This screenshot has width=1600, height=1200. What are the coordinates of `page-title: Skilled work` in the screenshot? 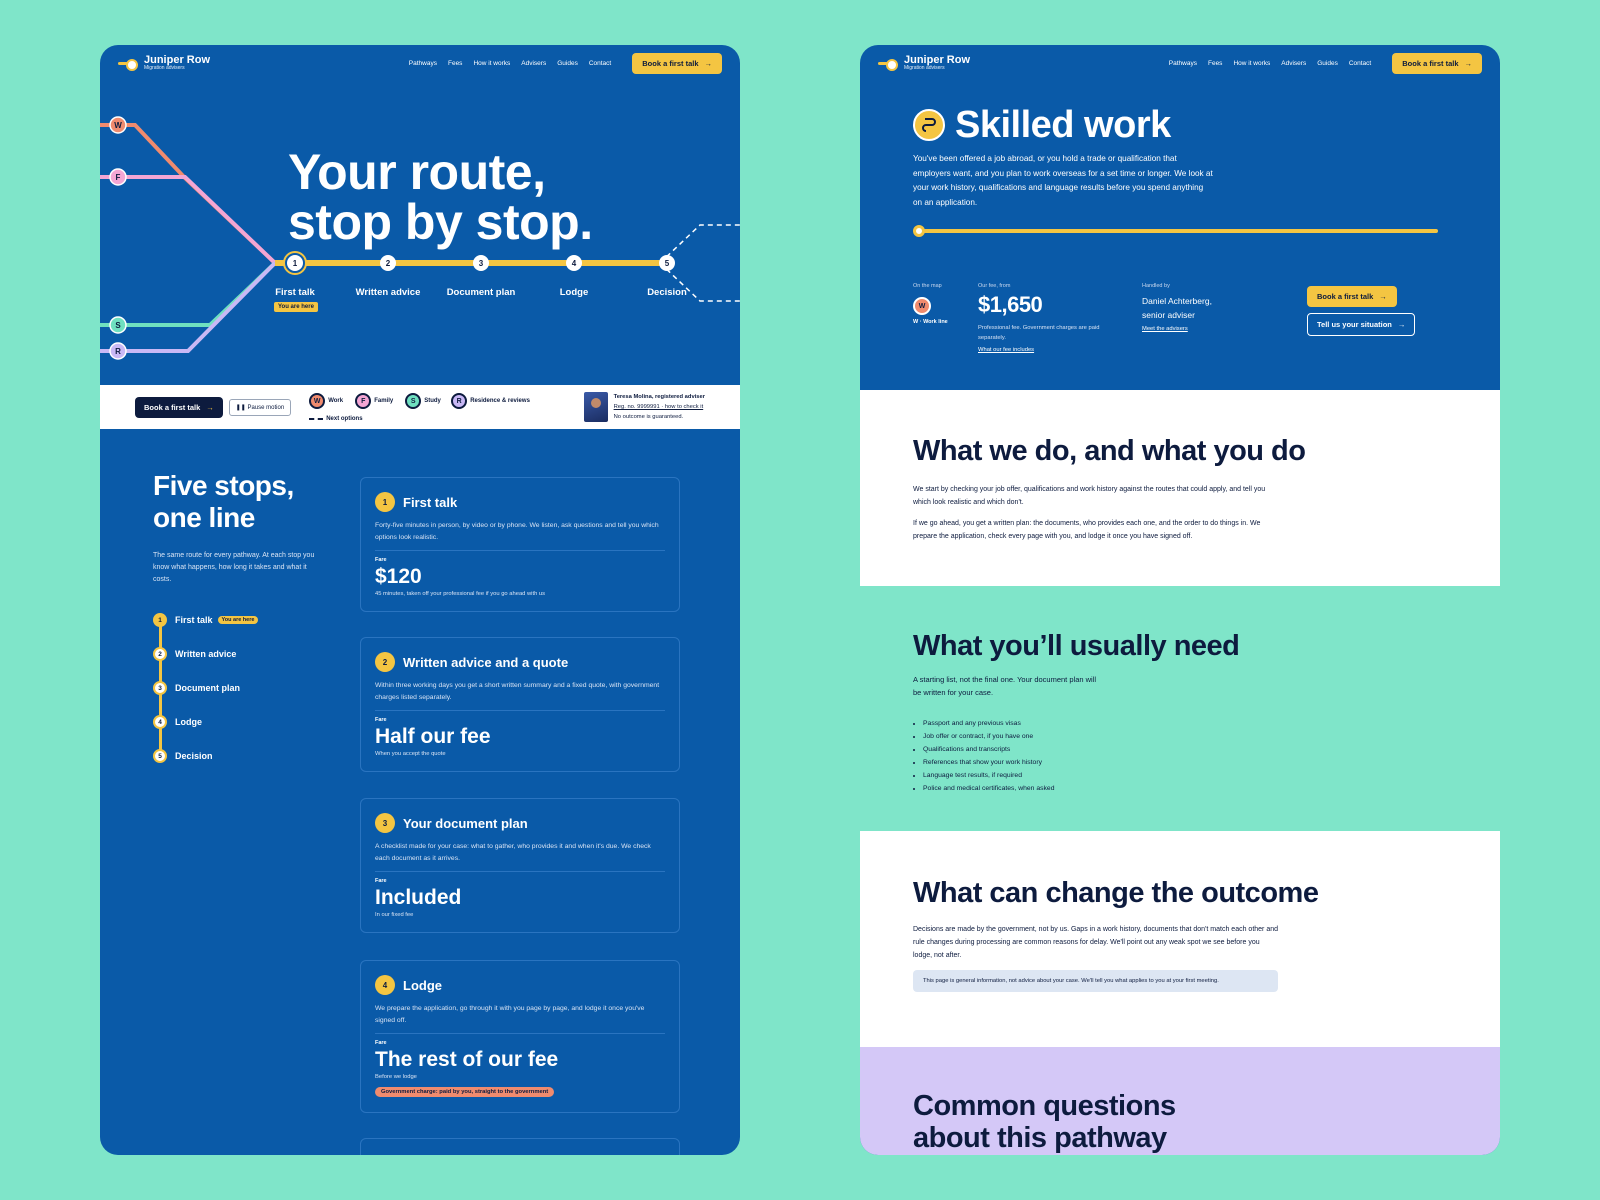 It's located at (1063, 125).